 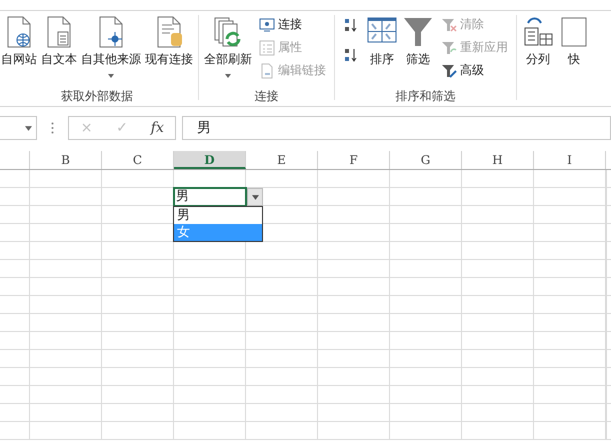 I want to click on insert-function-button: fx, so click(x=157, y=128).